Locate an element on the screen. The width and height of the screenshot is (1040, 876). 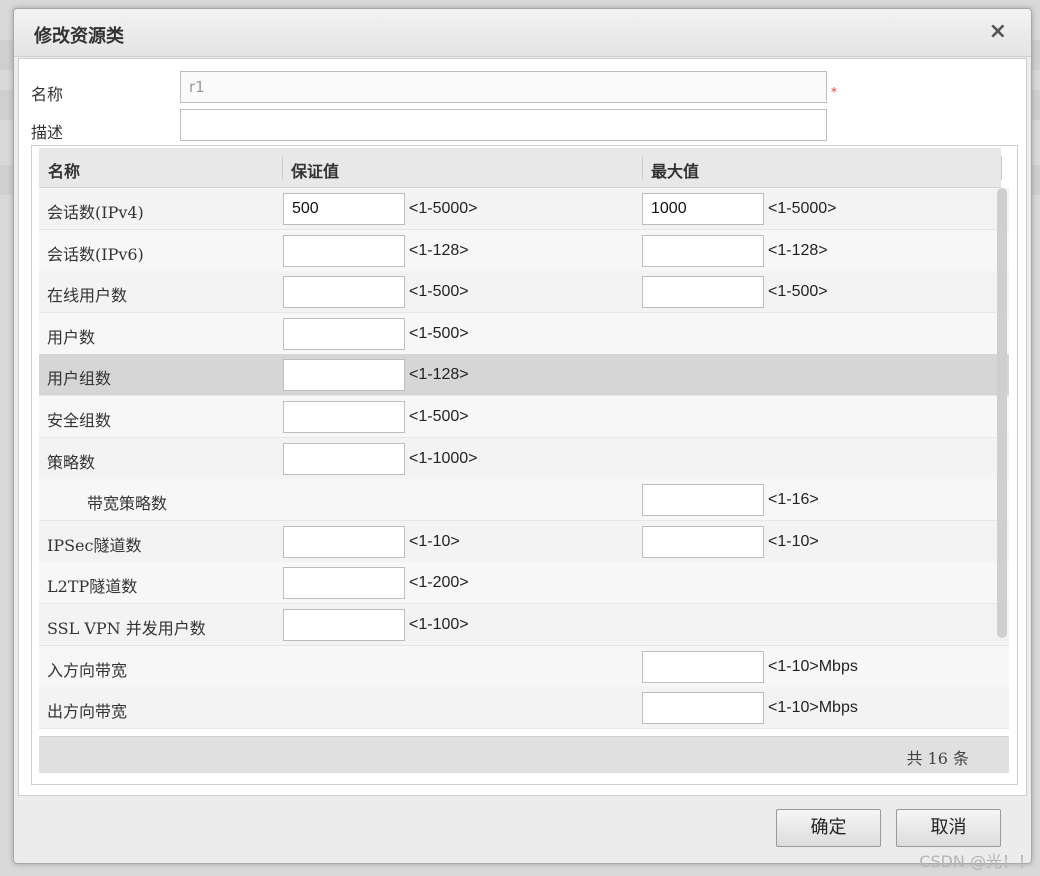
name-field is located at coordinates (503, 87).